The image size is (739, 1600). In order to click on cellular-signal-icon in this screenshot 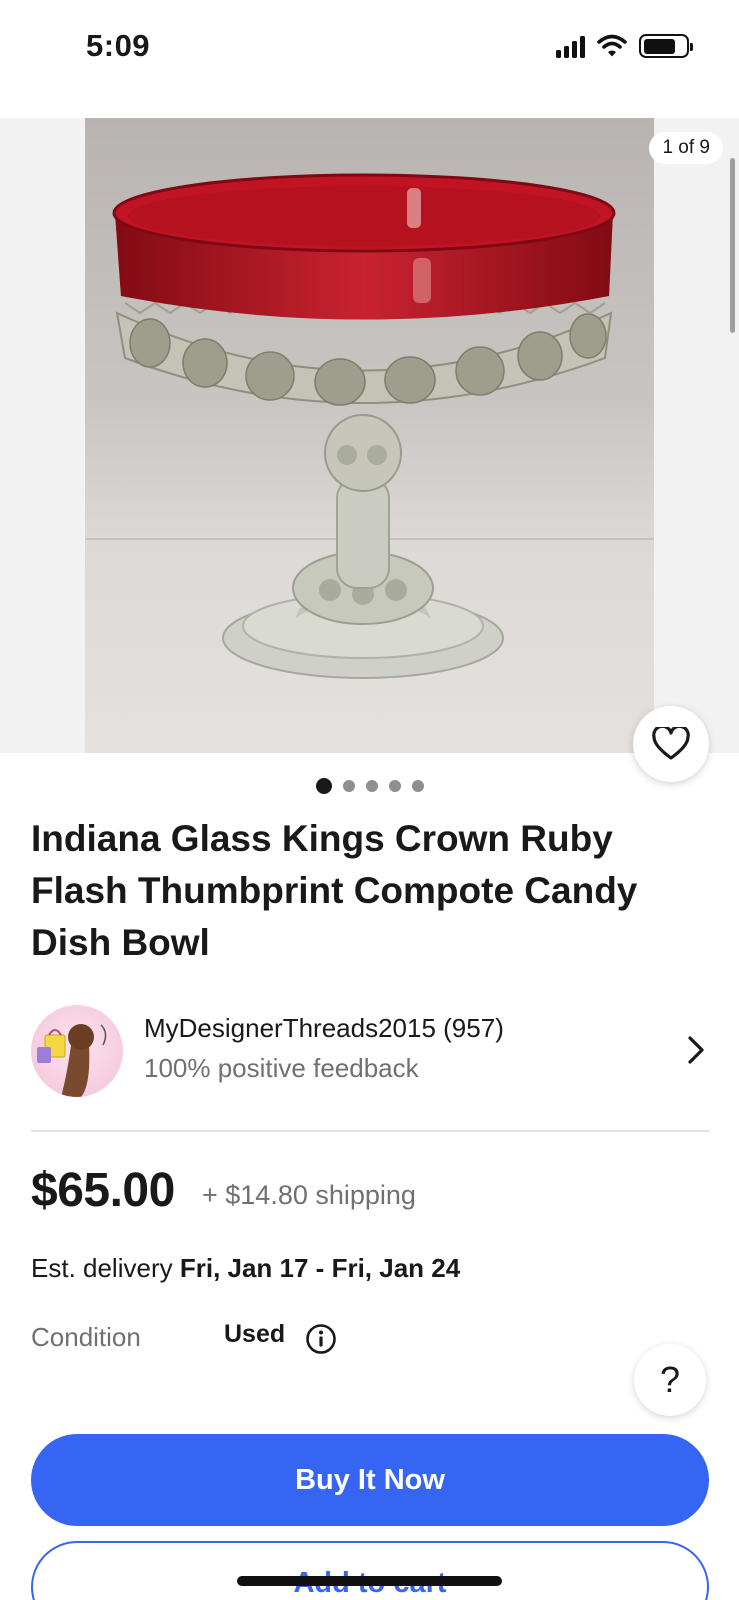, I will do `click(570, 46)`.